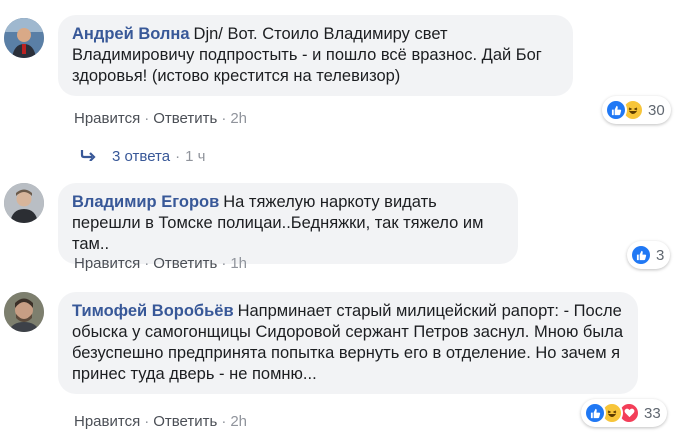  Describe the element at coordinates (652, 413) in the screenshot. I see `reaction-count: 33` at that location.